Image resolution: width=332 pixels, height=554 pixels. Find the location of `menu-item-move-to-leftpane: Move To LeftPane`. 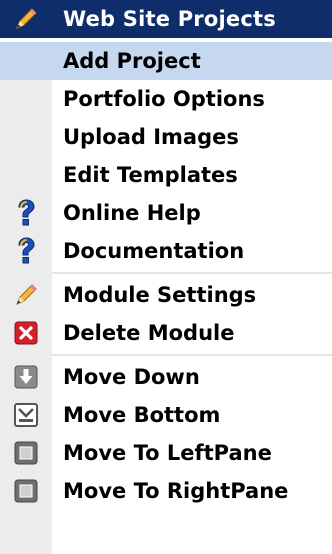

menu-item-move-to-leftpane: Move To LeftPane is located at coordinates (166, 453).